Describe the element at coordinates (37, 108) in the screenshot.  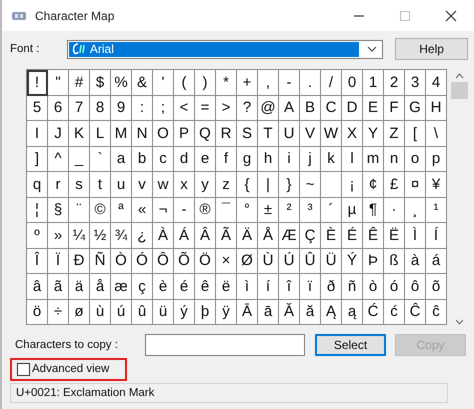
I see `character-cell: 5` at that location.